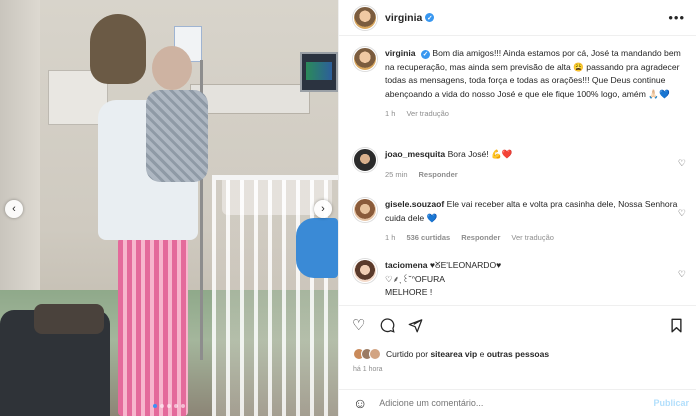 Image resolution: width=696 pixels, height=416 pixels. What do you see at coordinates (518, 354) in the screenshot?
I see `liked-by-others: outras pessoas` at bounding box center [518, 354].